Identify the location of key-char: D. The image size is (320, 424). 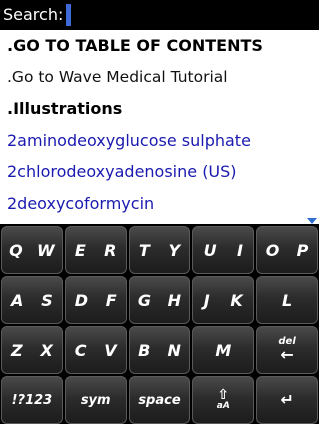
(81, 300).